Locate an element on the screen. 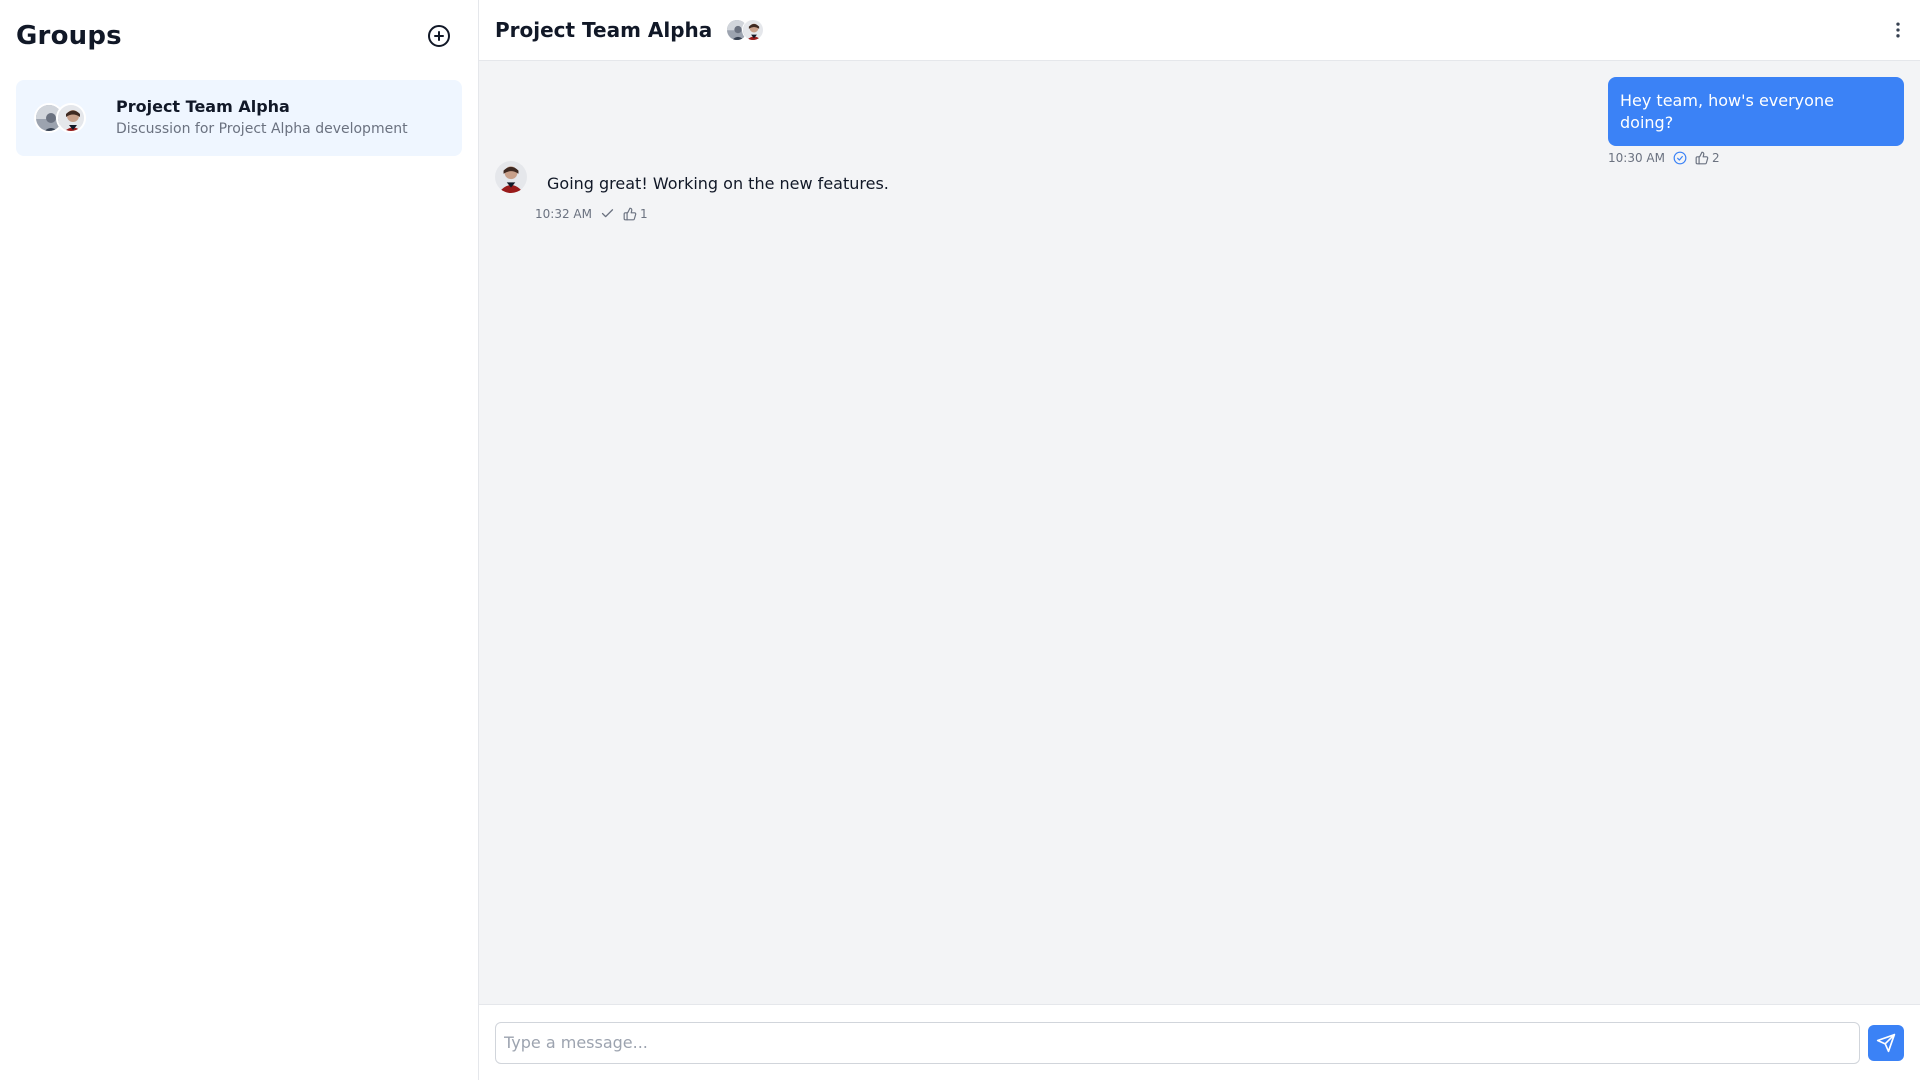 The width and height of the screenshot is (1920, 1080). sidebar-header: Groups is located at coordinates (239, 36).